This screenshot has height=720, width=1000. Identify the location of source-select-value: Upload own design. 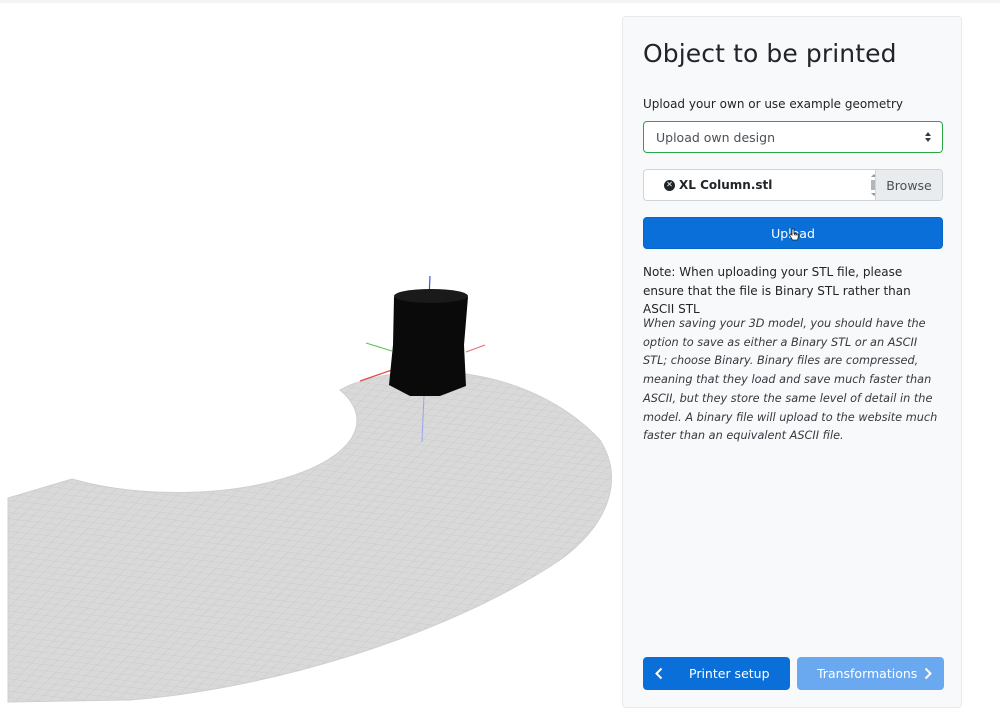
(716, 137).